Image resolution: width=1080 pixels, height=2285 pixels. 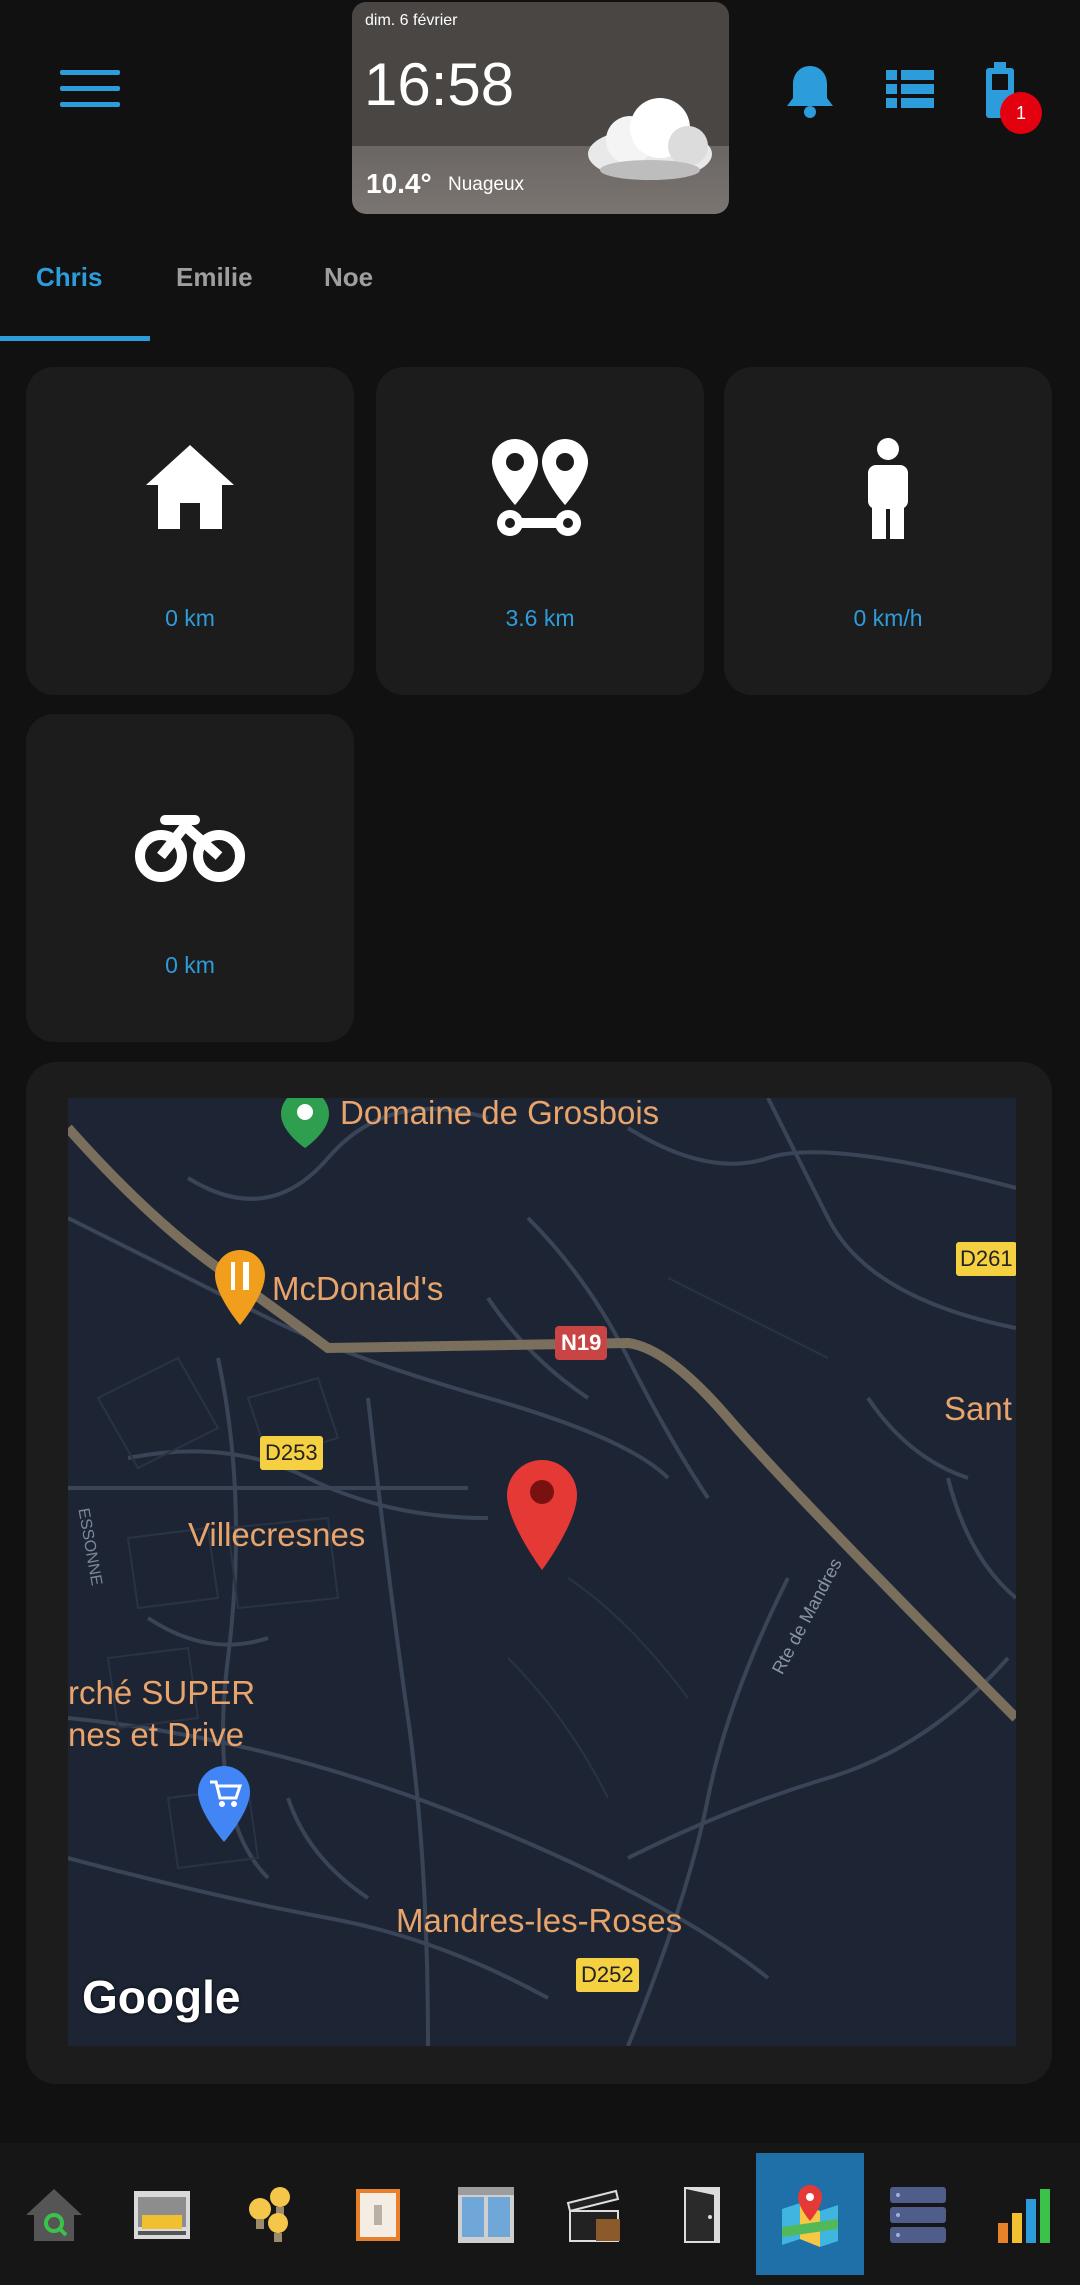 I want to click on nav-map, so click(x=810, y=2214).